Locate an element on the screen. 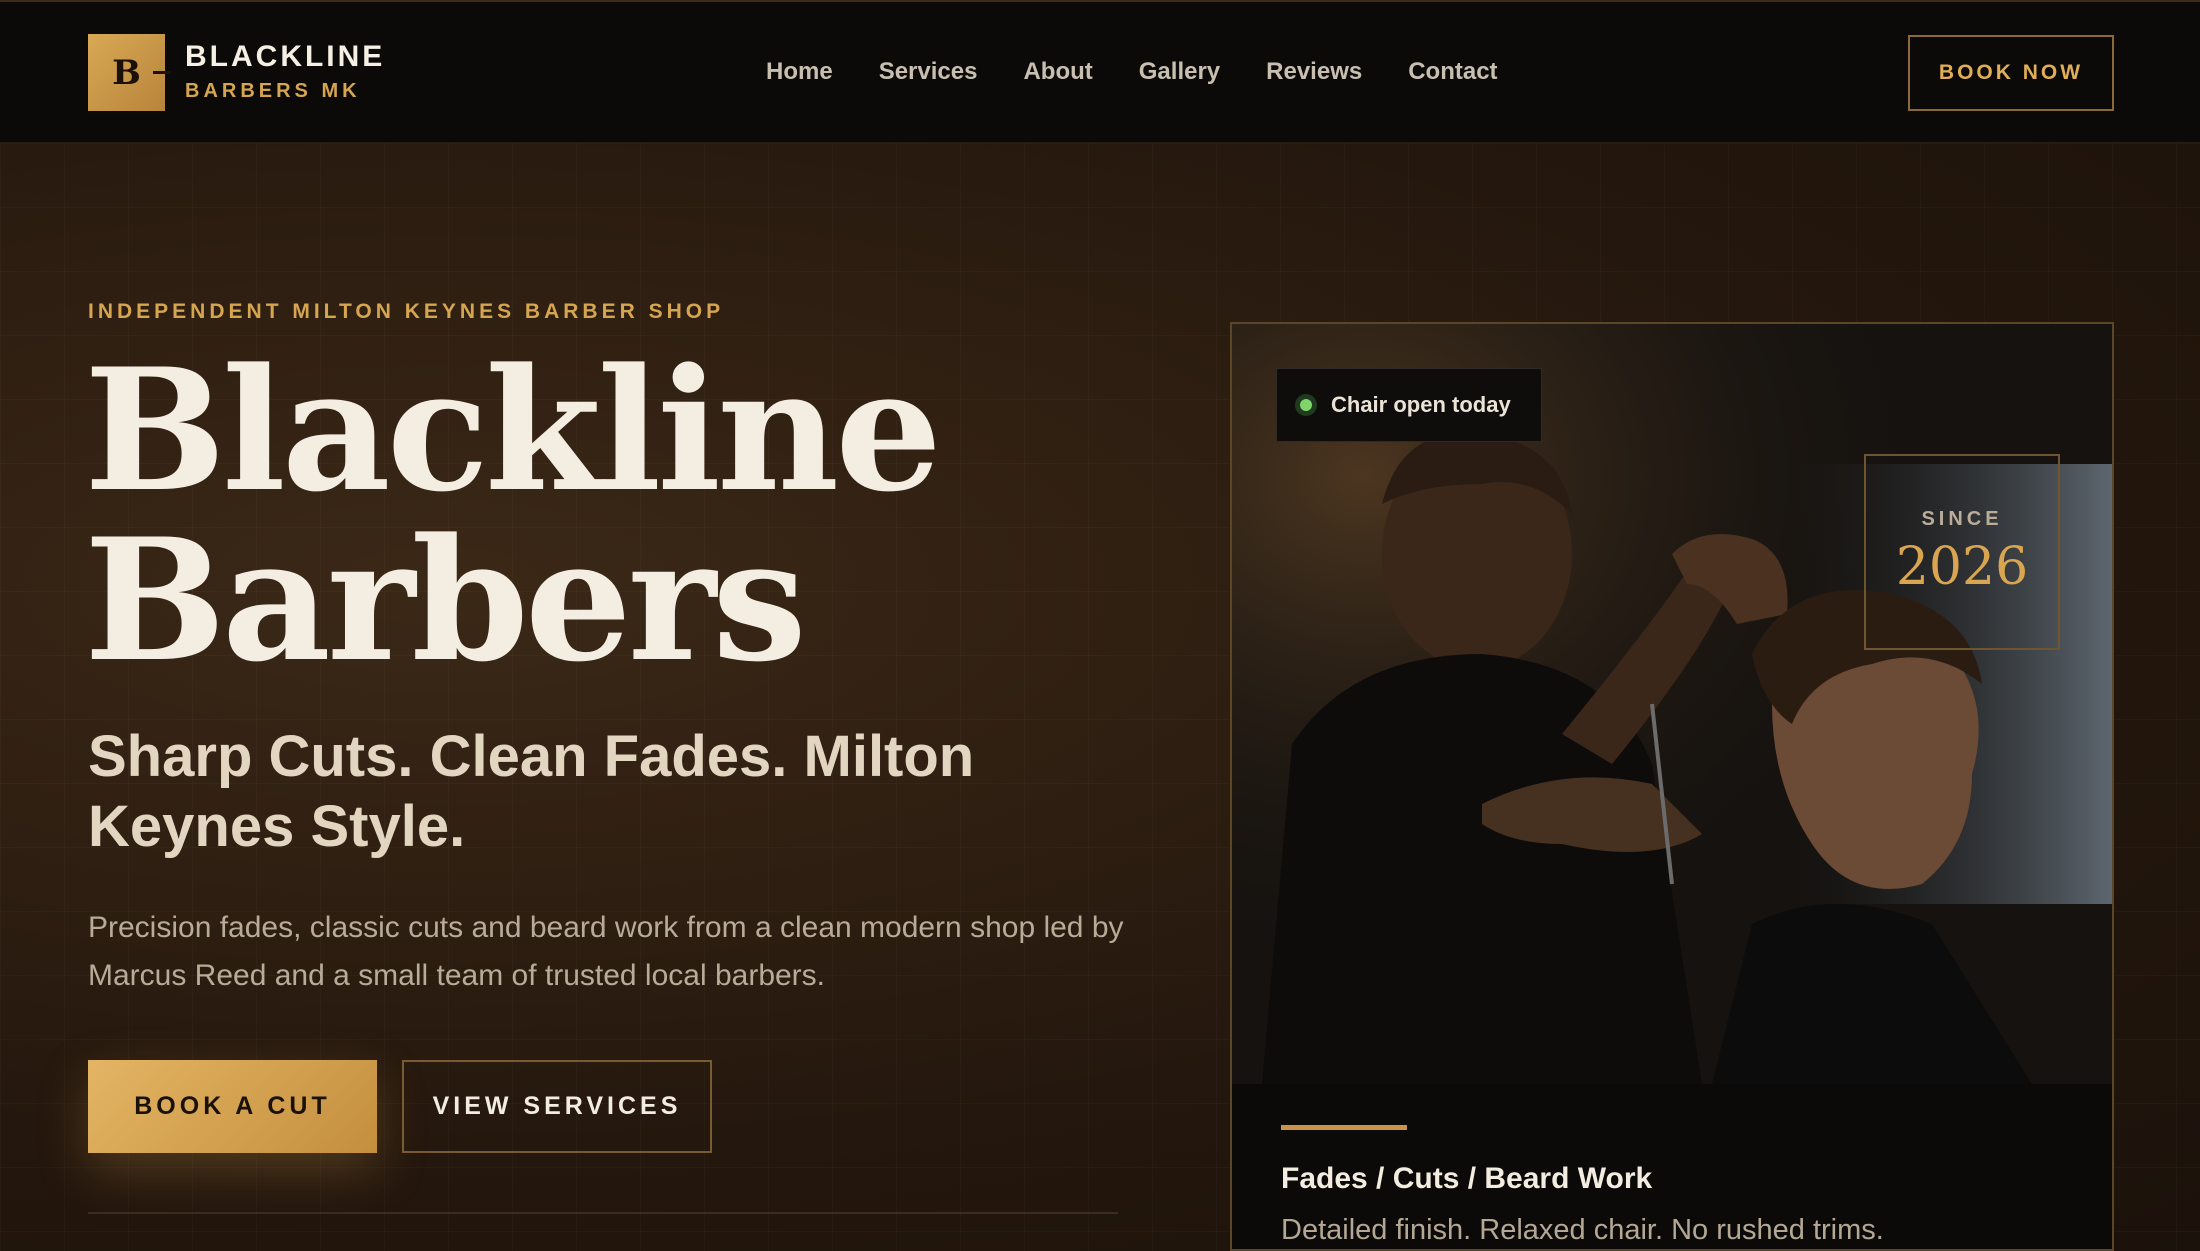 The image size is (2200, 1251). book-a-cut-button: BOOK A CUT is located at coordinates (232, 1106).